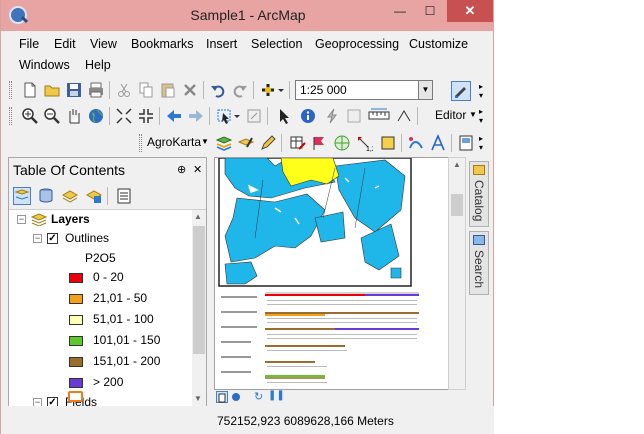 This screenshot has height=434, width=644. I want to click on list-by-source-icon, so click(46, 196).